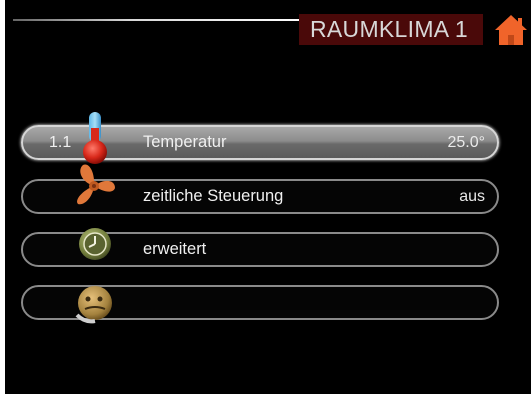 The width and height of the screenshot is (531, 401). I want to click on home-icon, so click(511, 30).